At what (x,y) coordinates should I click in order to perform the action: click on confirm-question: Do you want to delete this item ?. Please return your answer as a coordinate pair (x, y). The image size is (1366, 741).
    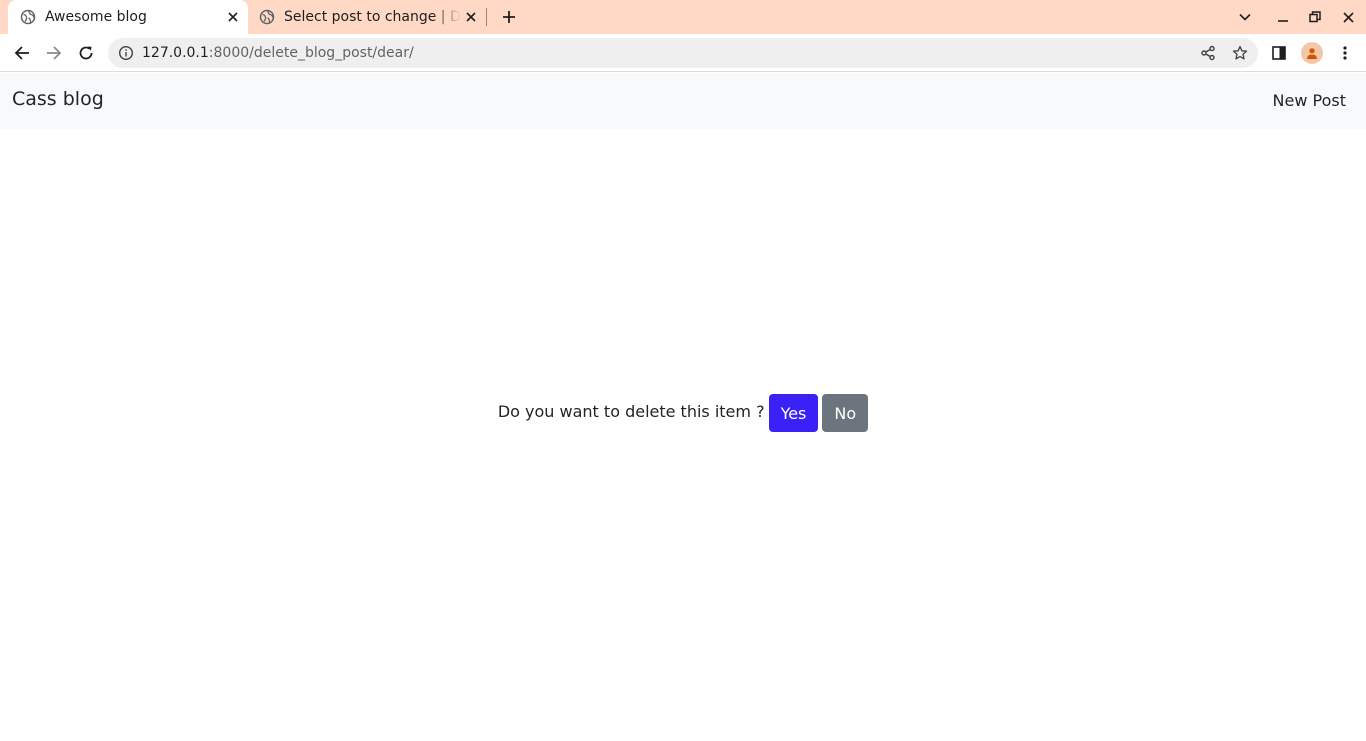
    Looking at the image, I should click on (631, 411).